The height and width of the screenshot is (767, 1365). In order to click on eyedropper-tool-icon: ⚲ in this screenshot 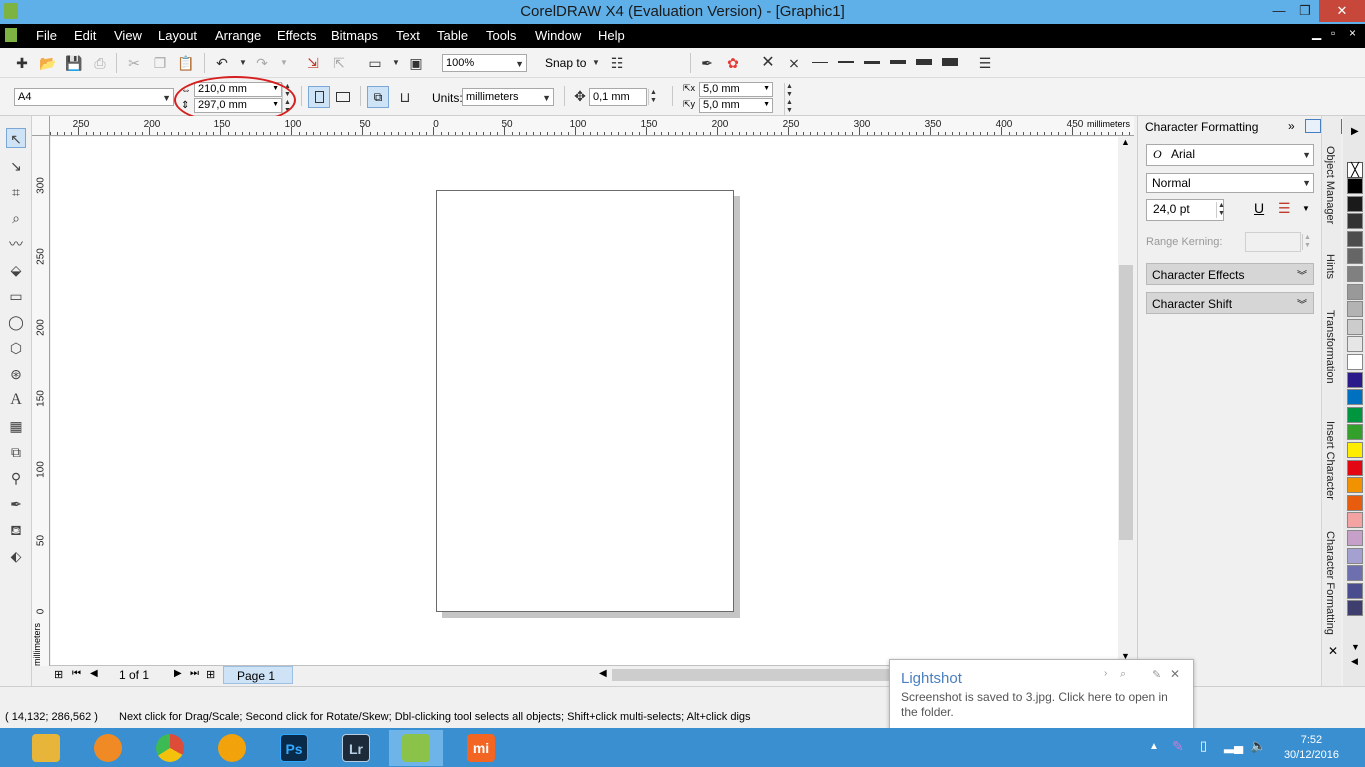, I will do `click(16, 478)`.